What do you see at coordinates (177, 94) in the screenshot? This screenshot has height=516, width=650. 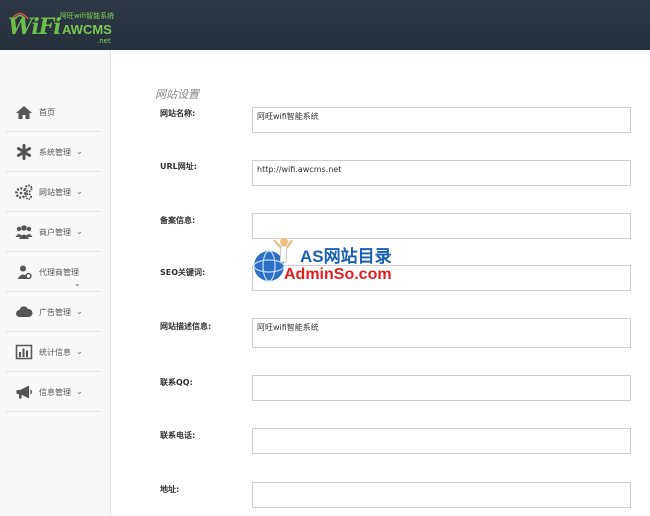 I see `section-title: 网站设置` at bounding box center [177, 94].